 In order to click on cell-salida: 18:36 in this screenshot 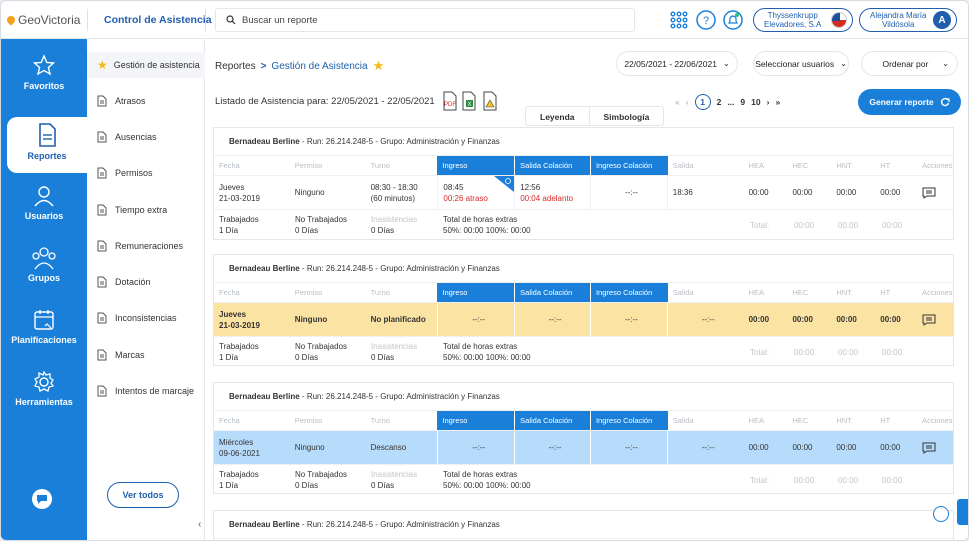, I will do `click(682, 192)`.